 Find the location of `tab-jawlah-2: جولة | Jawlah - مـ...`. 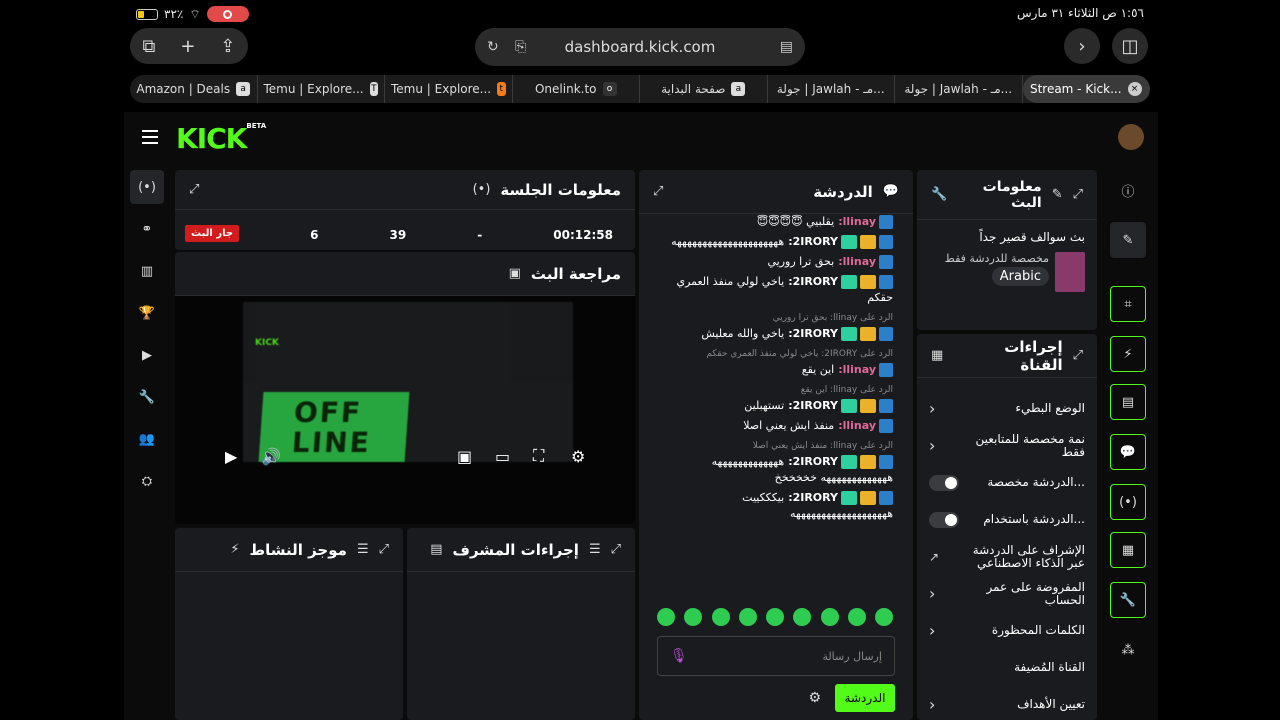

tab-jawlah-2: جولة | Jawlah - مـ... is located at coordinates (959, 89).